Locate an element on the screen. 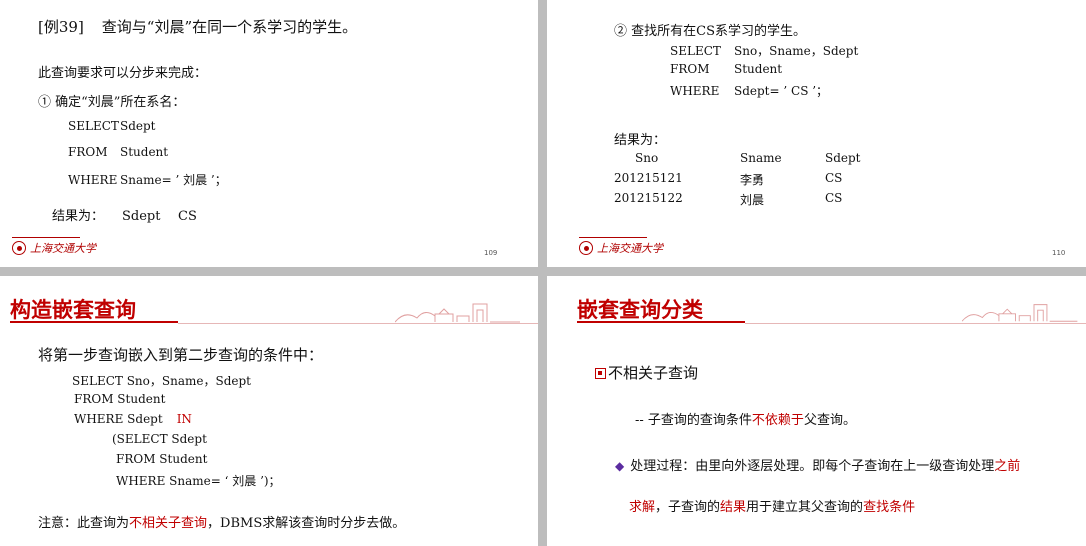  text-pre: 处理过程：由里向外逐层处理。即每个子查询在上一级查询处理 is located at coordinates (812, 466).